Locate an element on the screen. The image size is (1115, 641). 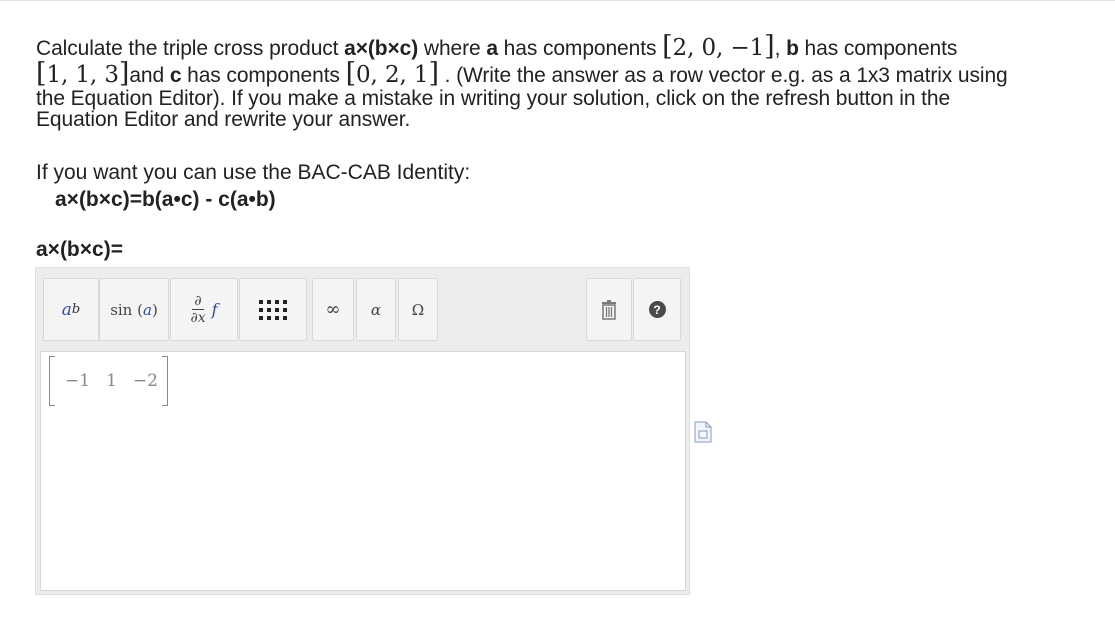
greek-upper-button: Ω is located at coordinates (418, 309).